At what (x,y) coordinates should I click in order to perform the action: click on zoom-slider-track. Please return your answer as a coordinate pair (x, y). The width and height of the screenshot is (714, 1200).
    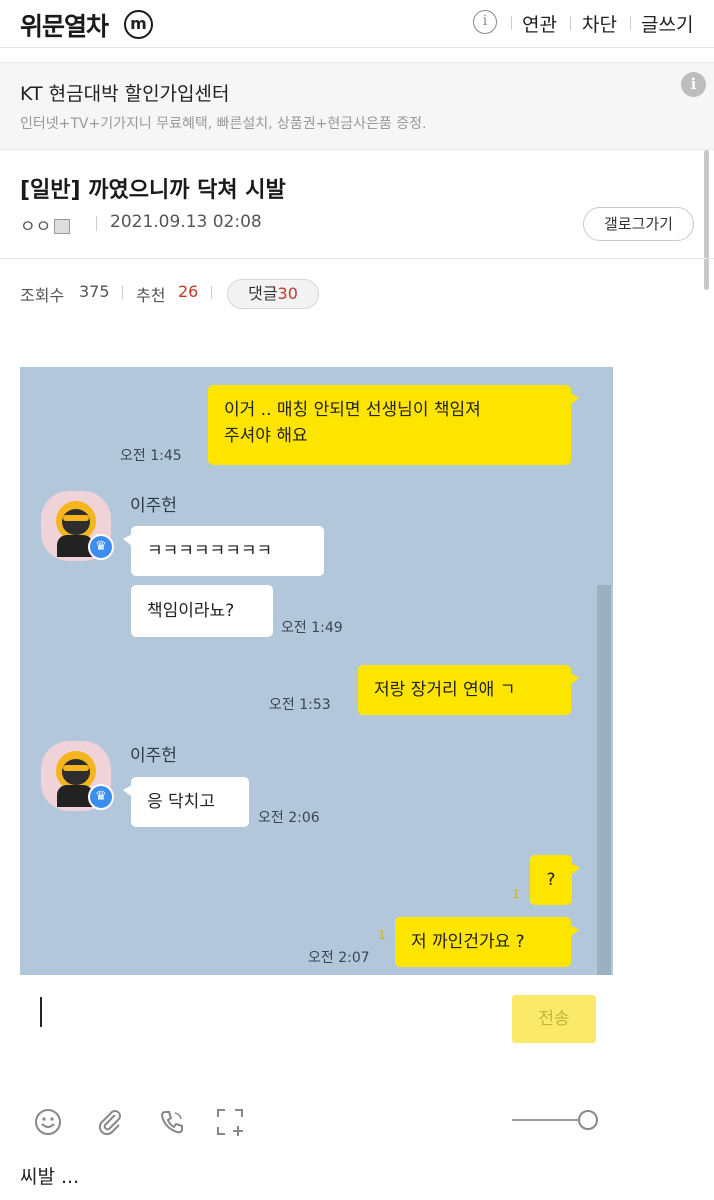
    Looking at the image, I should click on (547, 1120).